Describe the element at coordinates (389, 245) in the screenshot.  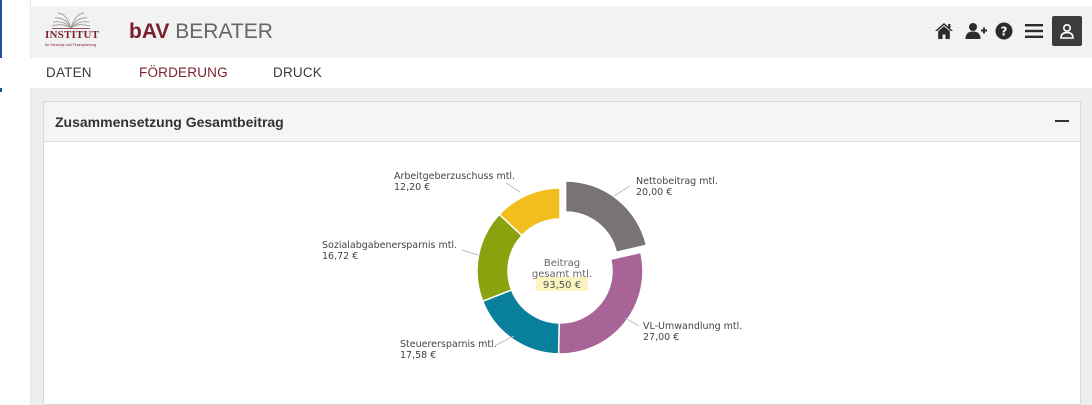
I see `slice-label-sozialabgabenersparnis-mtl: Sozialabgabenersparnis mtl.` at that location.